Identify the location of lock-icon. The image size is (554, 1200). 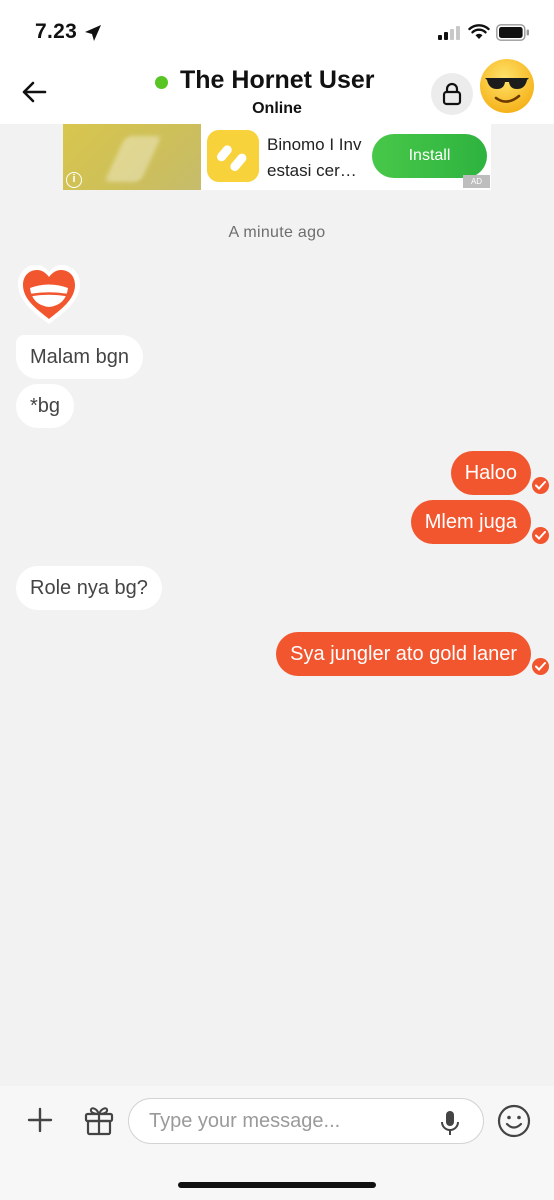
(452, 94).